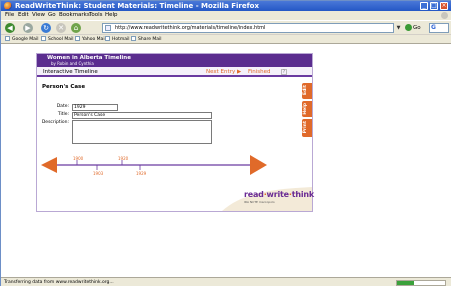 The image size is (451, 286). I want to click on minimize-button: _, so click(424, 6).